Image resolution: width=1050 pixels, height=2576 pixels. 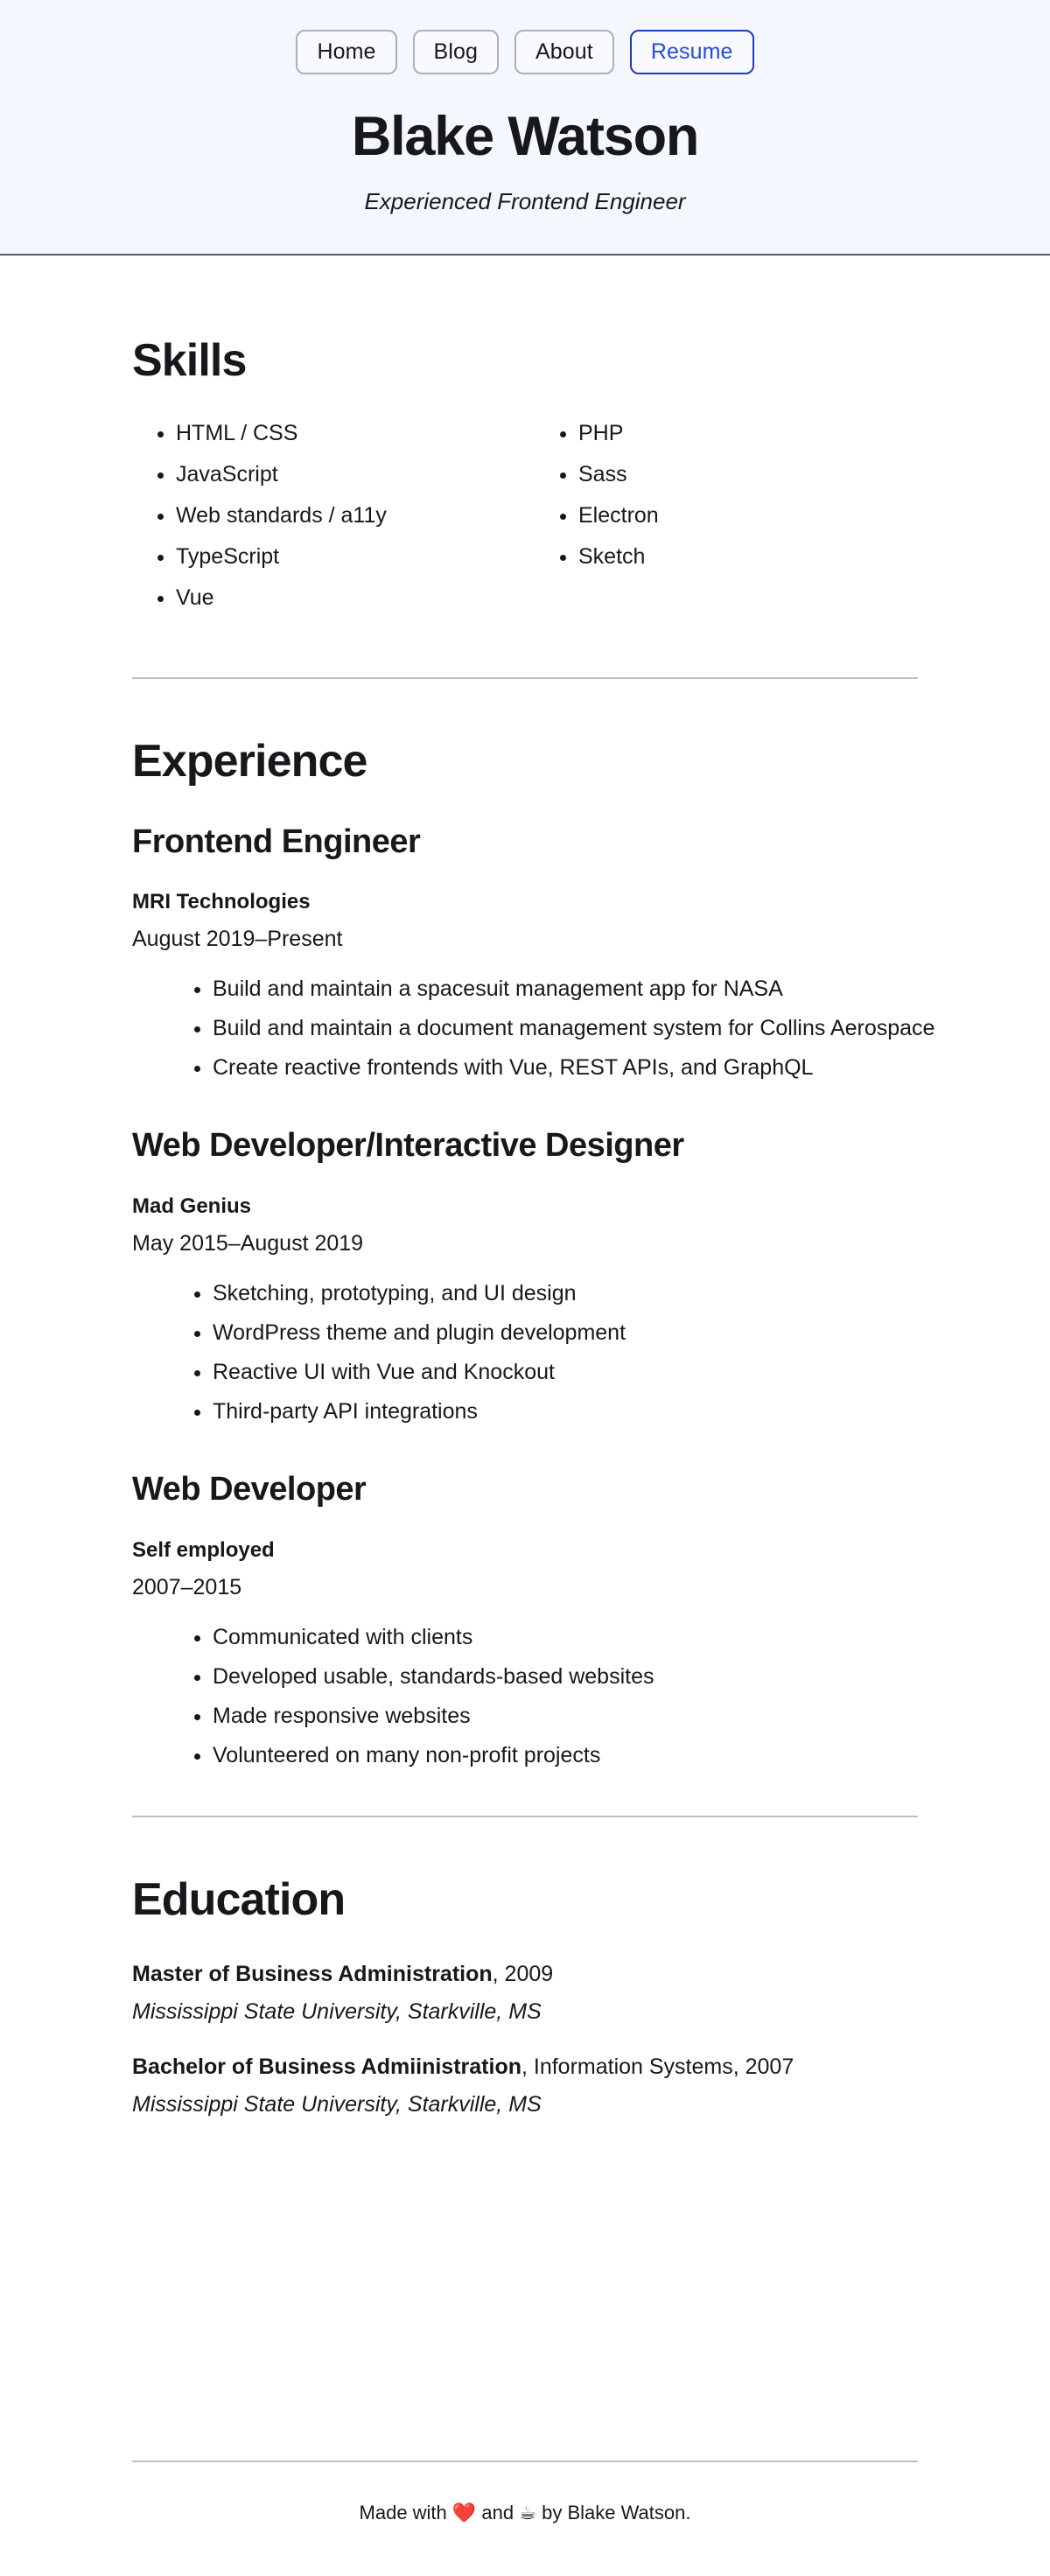 What do you see at coordinates (237, 939) in the screenshot?
I see `job-dates: August 2019–Present` at bounding box center [237, 939].